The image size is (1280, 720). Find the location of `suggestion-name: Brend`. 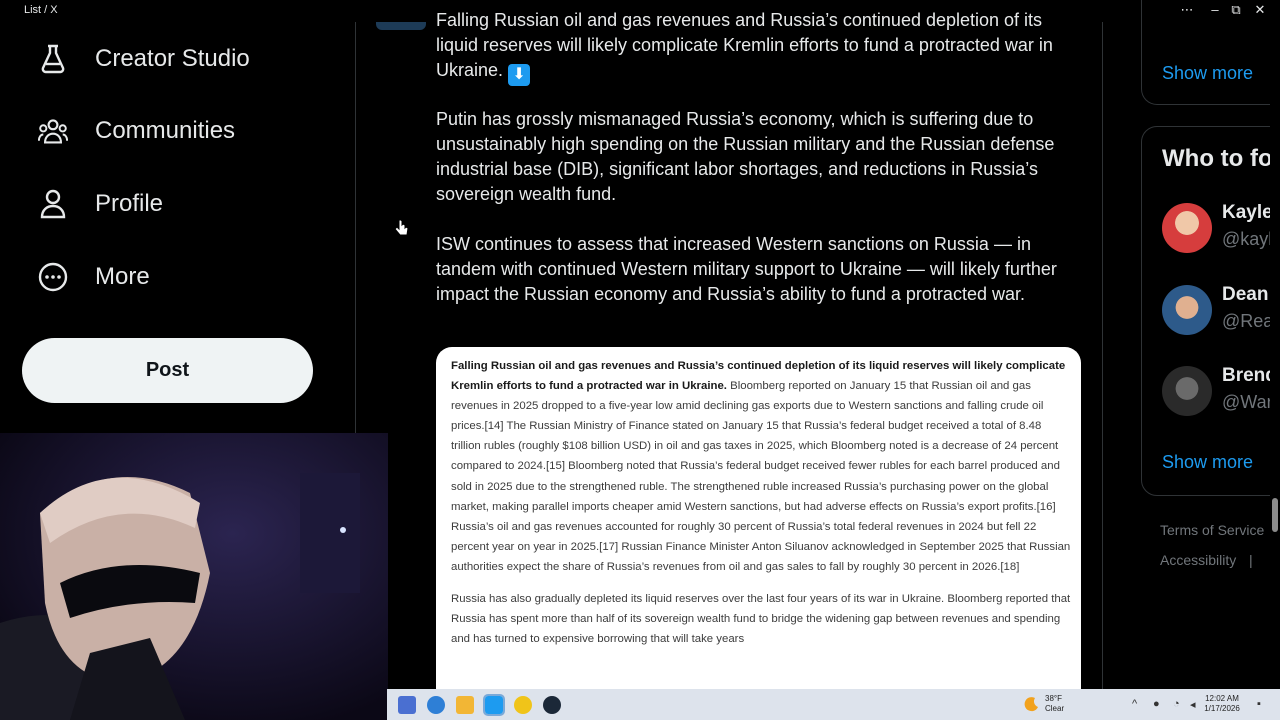

suggestion-name: Brend is located at coordinates (1249, 375).